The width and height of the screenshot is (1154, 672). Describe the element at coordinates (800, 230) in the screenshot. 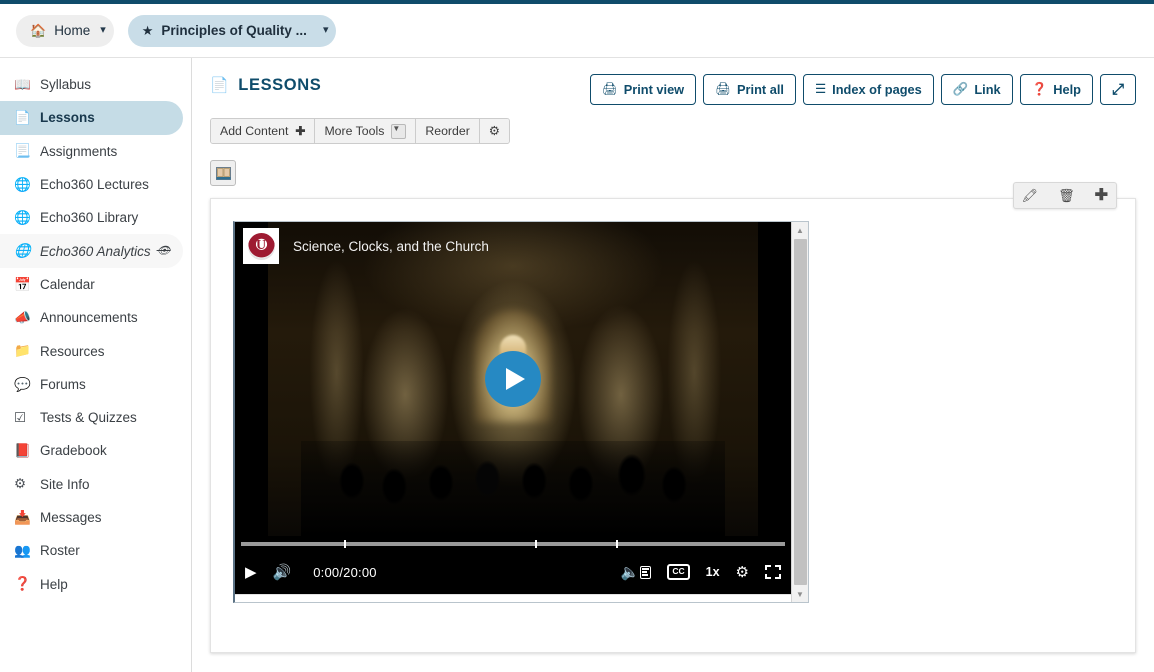

I see `scroll-up-arrow: ▲` at that location.